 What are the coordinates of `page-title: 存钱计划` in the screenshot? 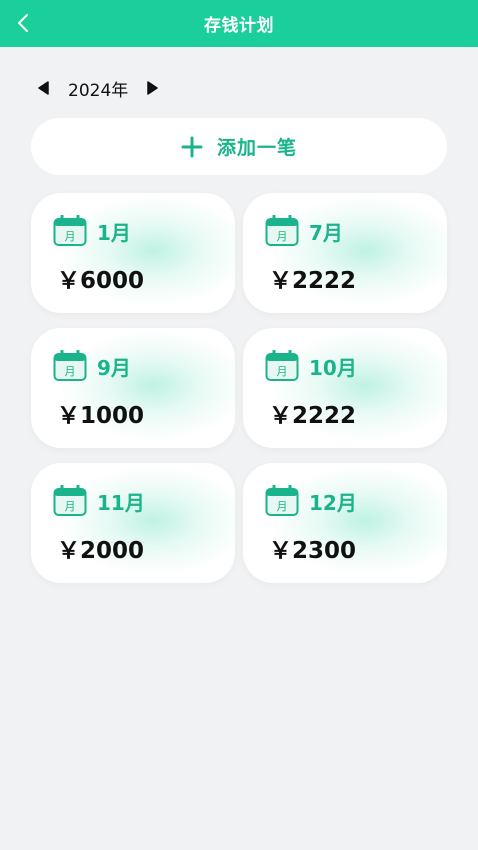 It's located at (239, 26).